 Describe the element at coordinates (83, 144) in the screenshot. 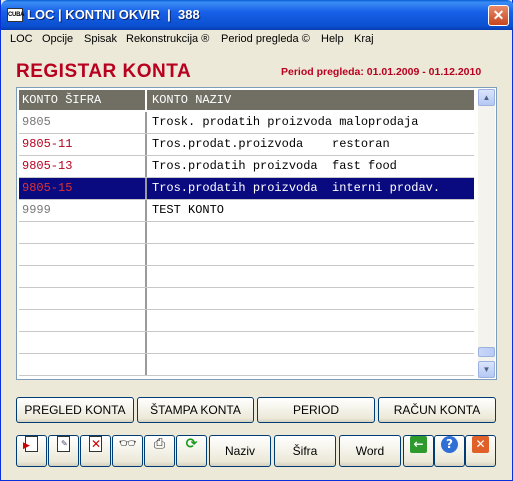

I see `cell-konto-sifra: 9805-11` at that location.